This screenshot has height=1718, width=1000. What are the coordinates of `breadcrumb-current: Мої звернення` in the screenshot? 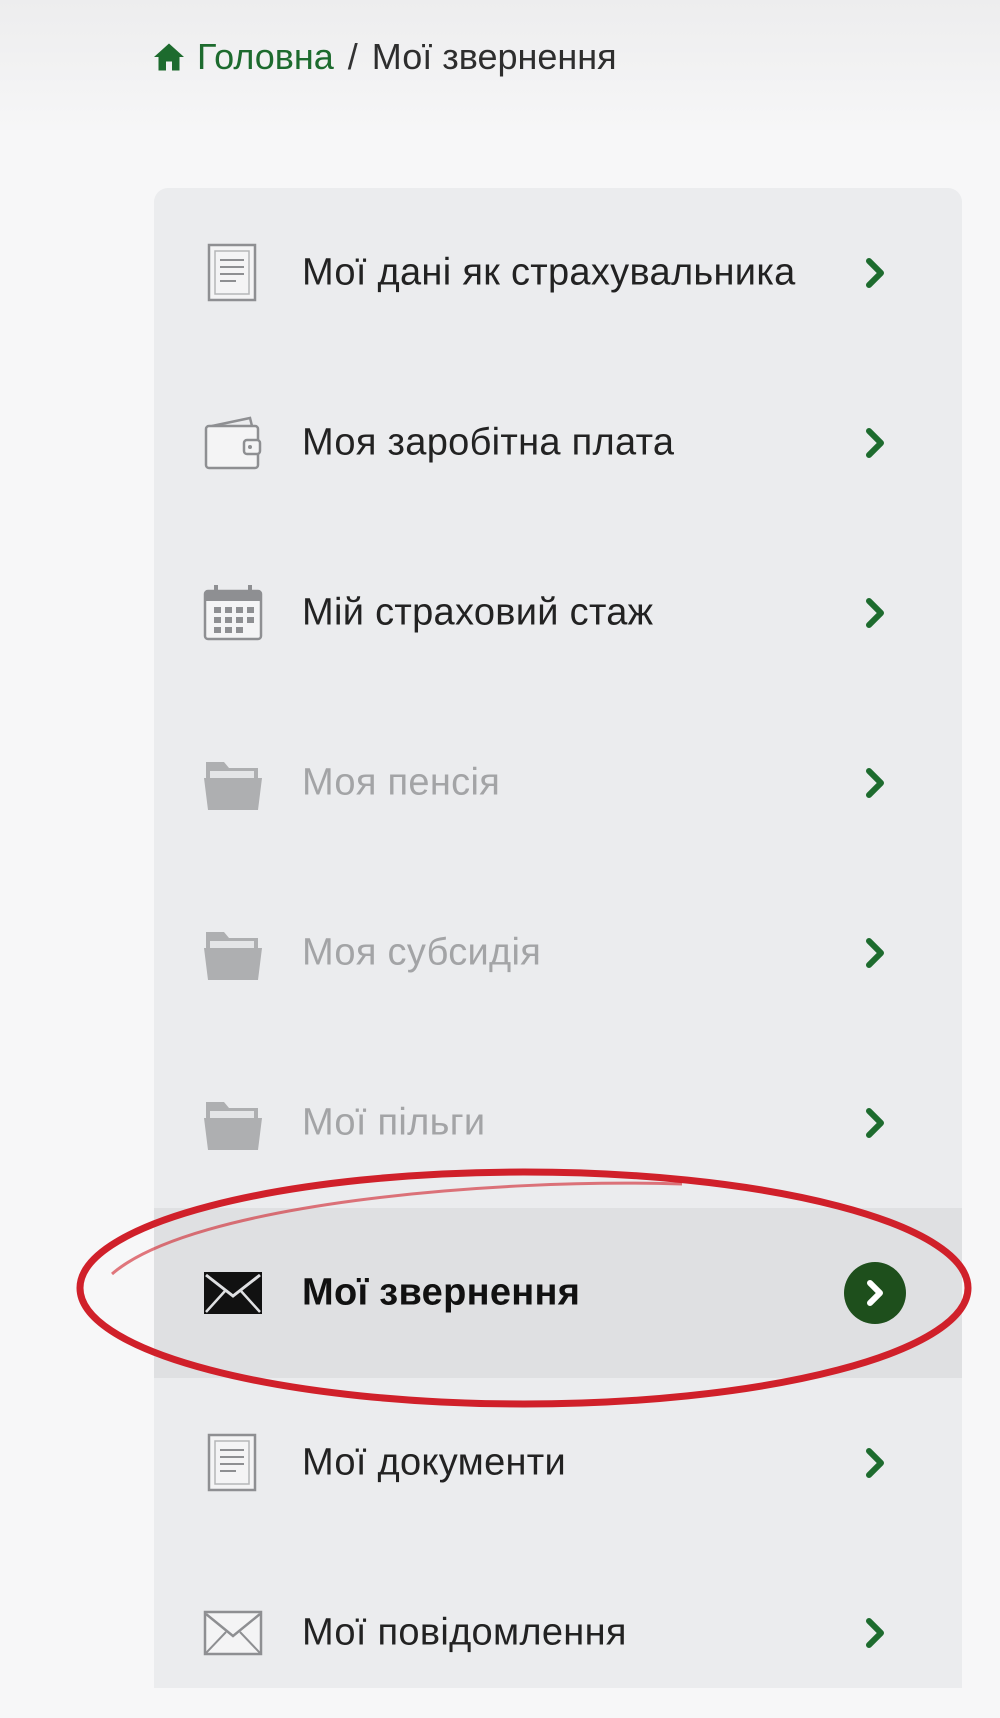 It's located at (494, 56).